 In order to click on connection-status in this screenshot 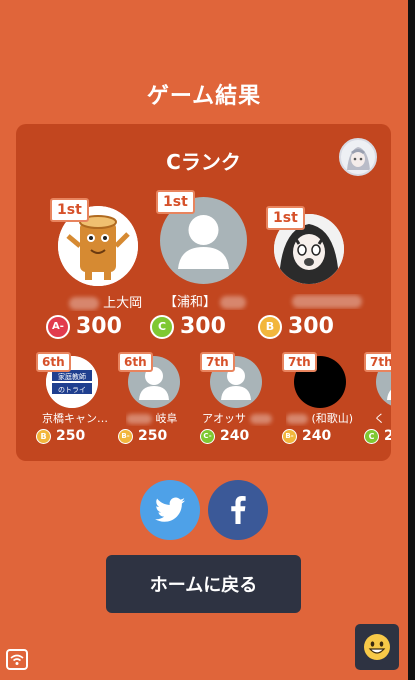, I will do `click(17, 659)`.